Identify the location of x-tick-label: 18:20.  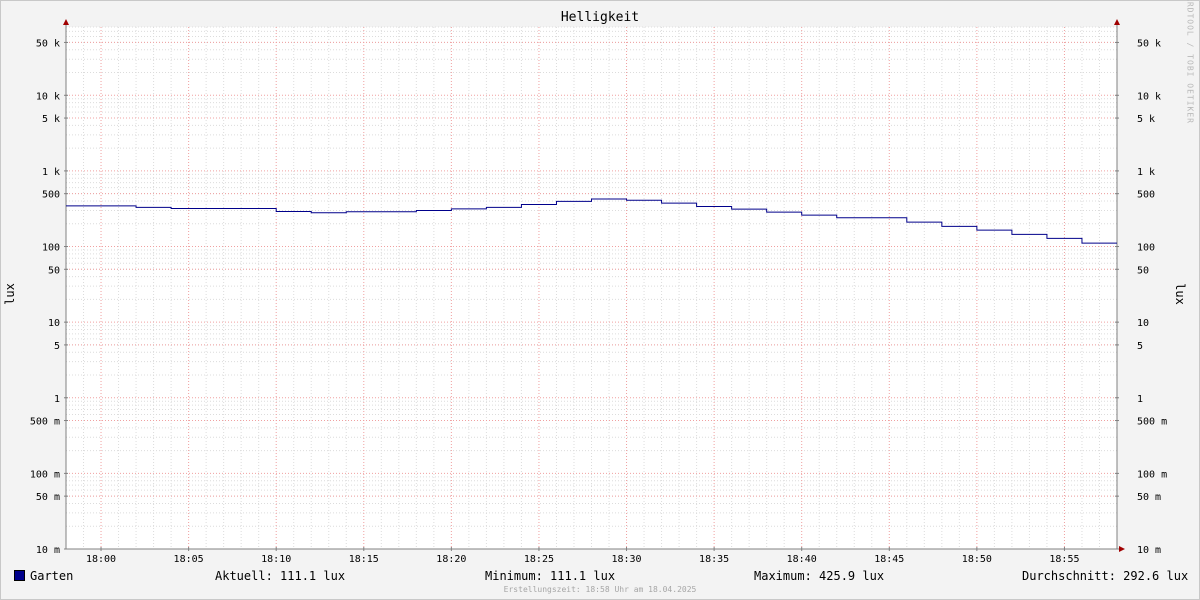
(451, 559).